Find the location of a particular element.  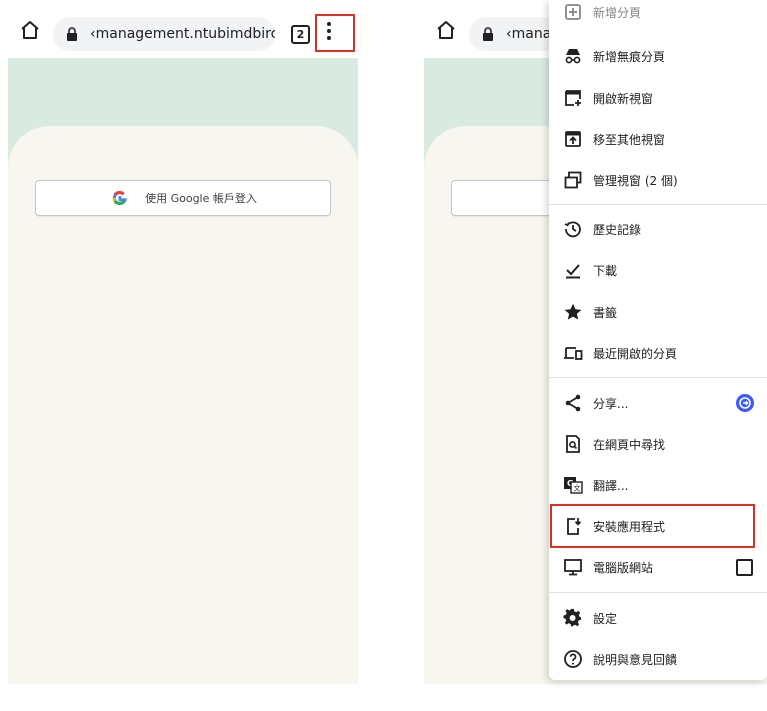

menu-item-label: 設定 is located at coordinates (605, 618).